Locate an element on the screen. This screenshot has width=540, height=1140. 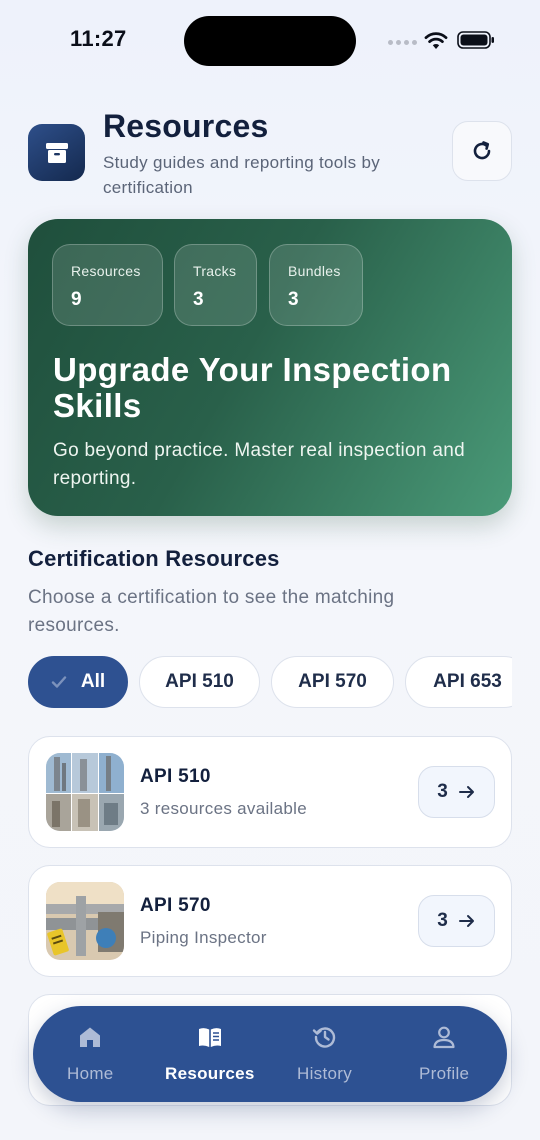
stat-label: Resources is located at coordinates (106, 271).